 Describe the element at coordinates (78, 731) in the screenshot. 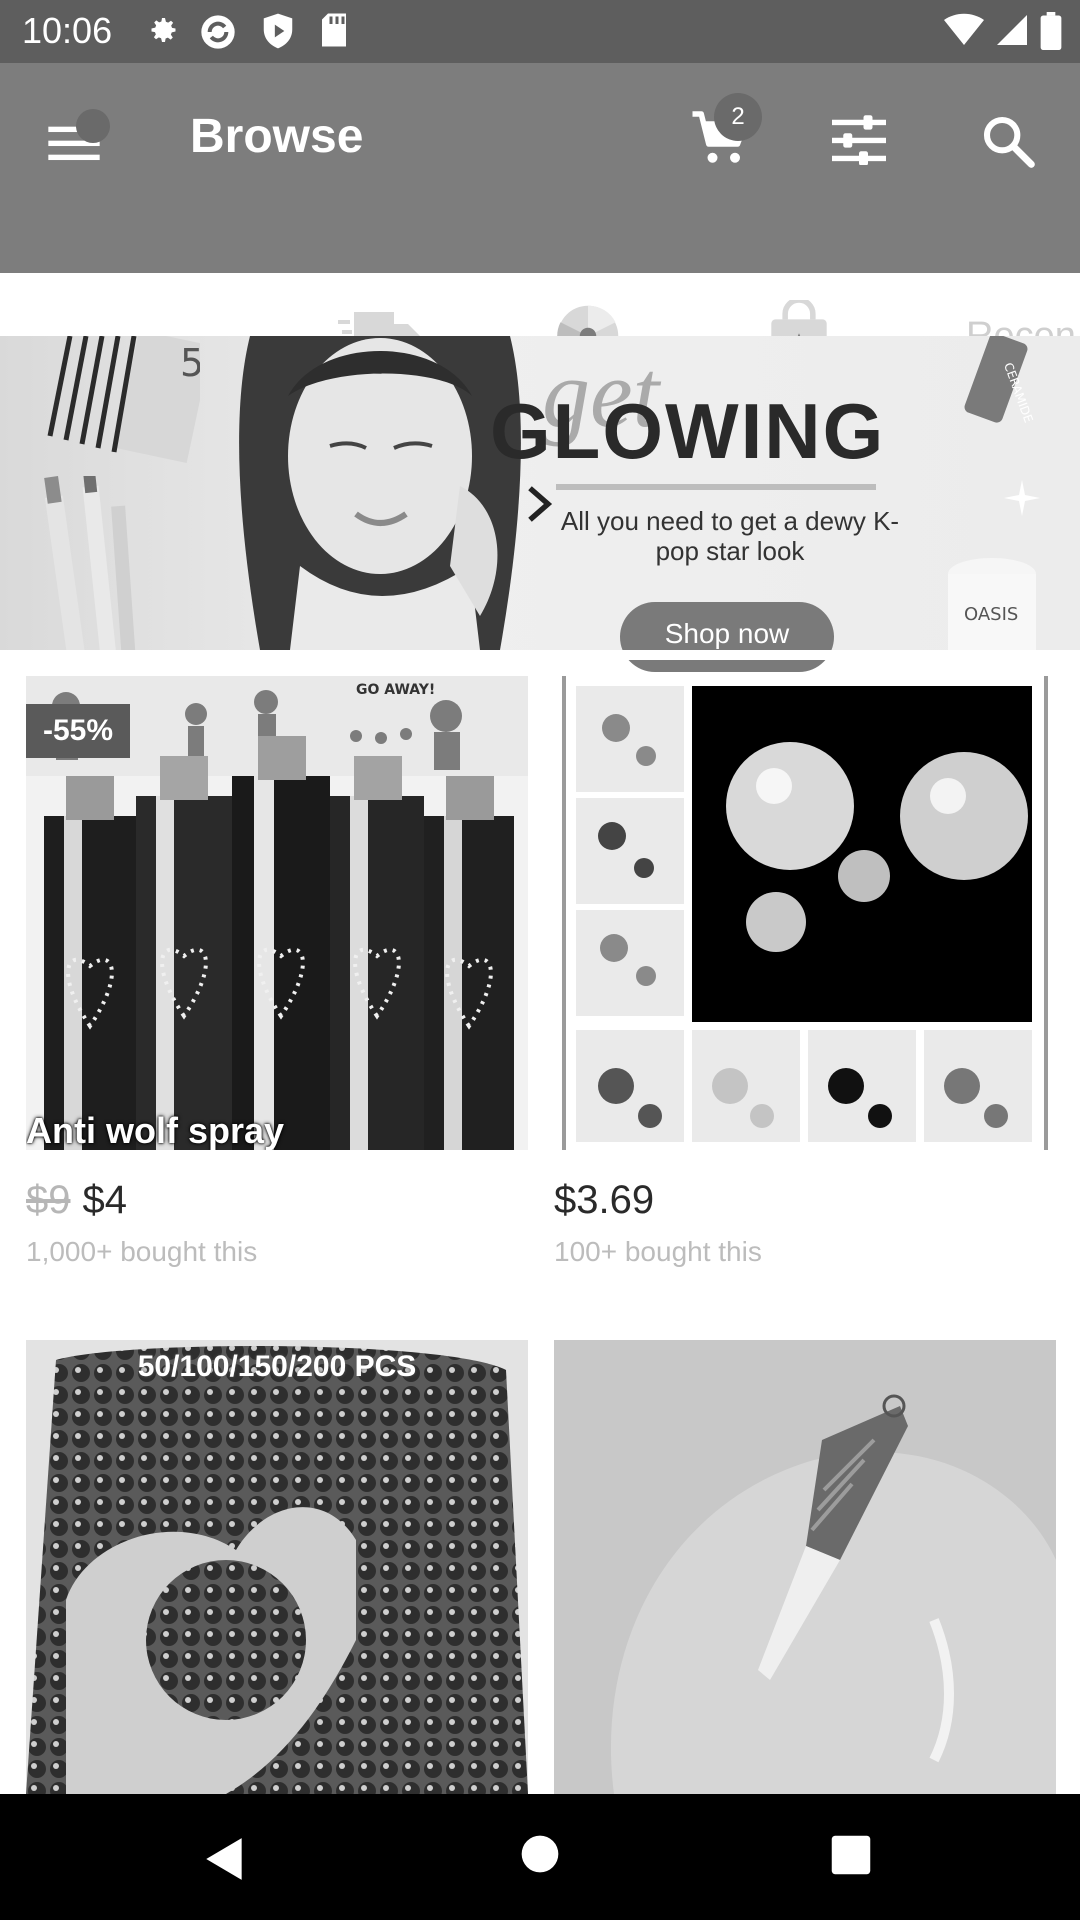

I see `discount-badge: -55%` at that location.